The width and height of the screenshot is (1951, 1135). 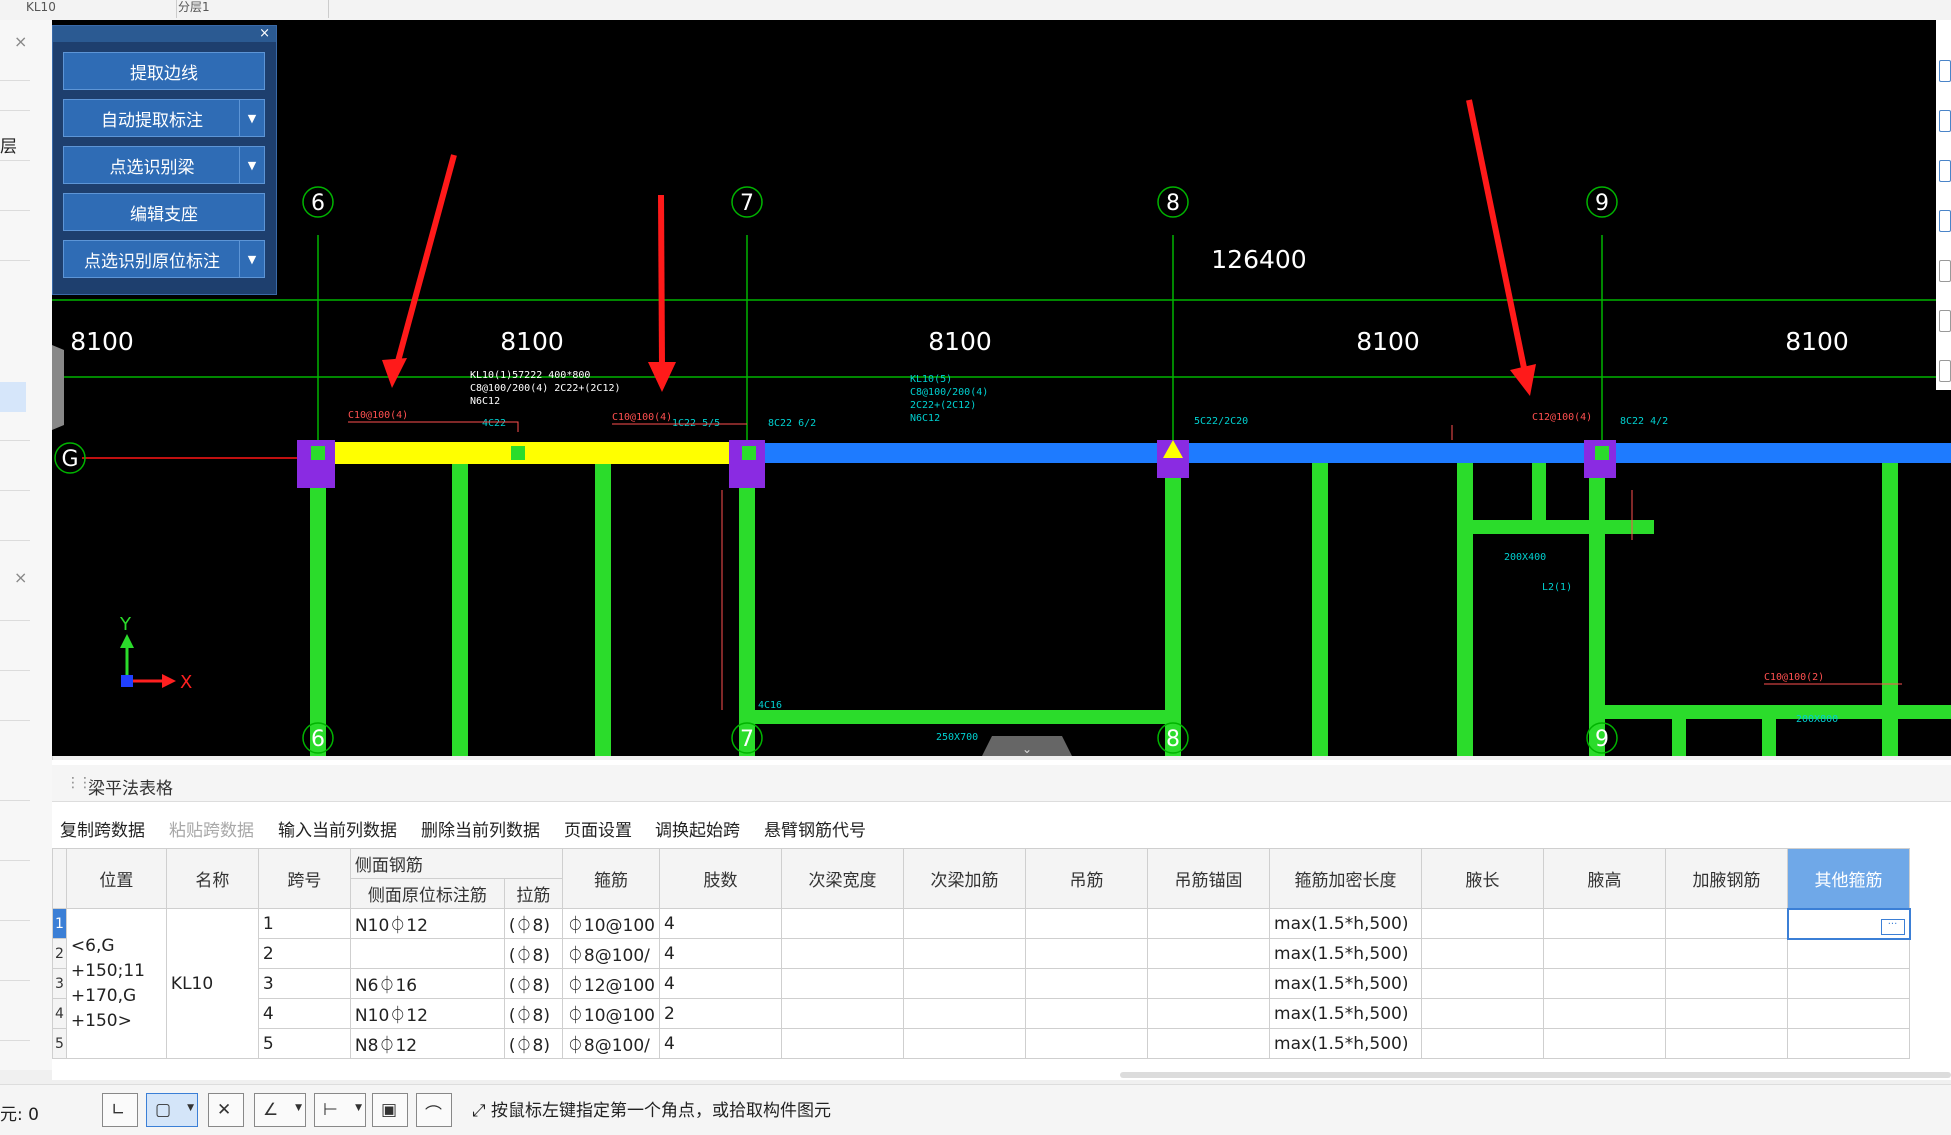 What do you see at coordinates (172, 1110) in the screenshot?
I see `rectangle-select-button: ▢ ▼` at bounding box center [172, 1110].